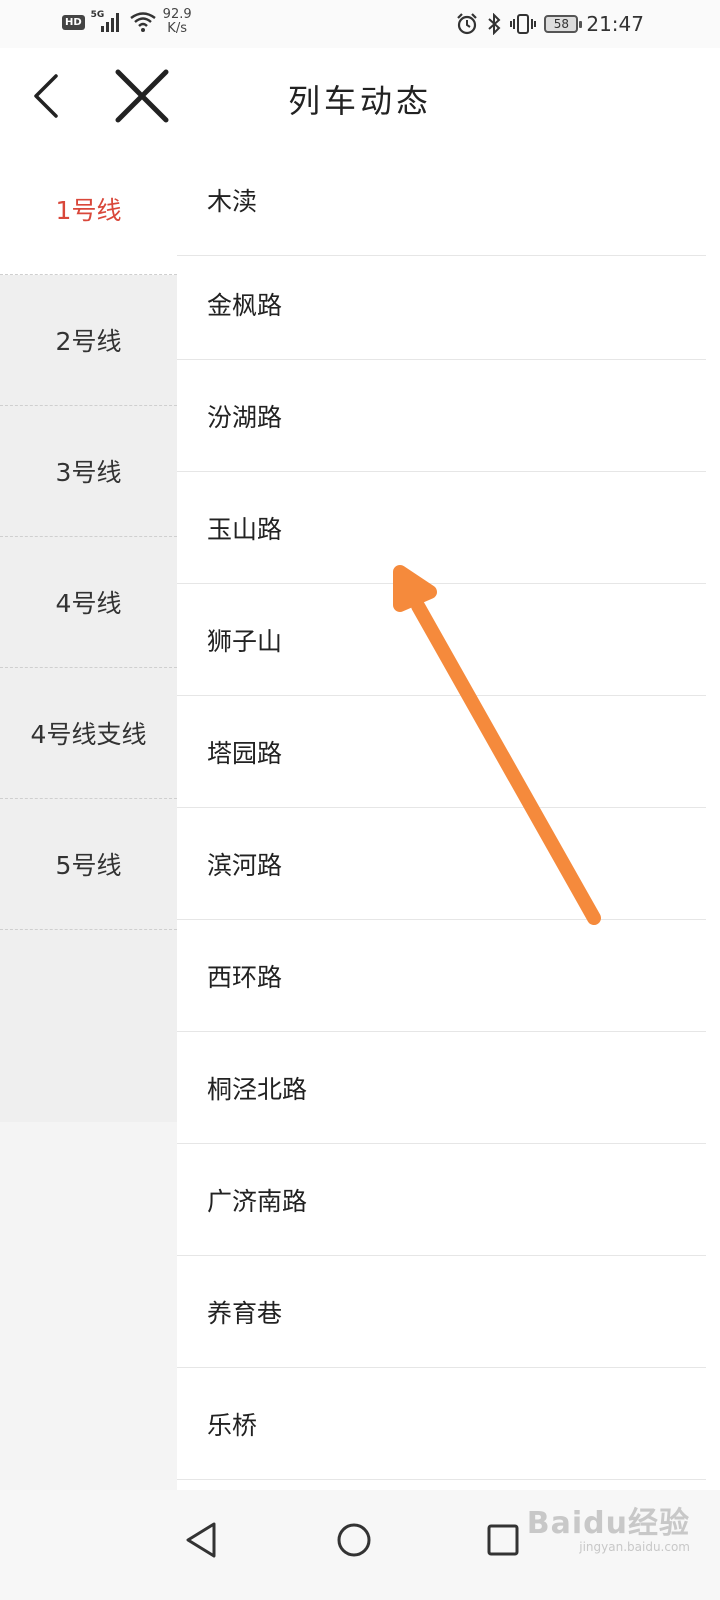 This screenshot has height=1600, width=720. I want to click on vibrate-icon, so click(523, 24).